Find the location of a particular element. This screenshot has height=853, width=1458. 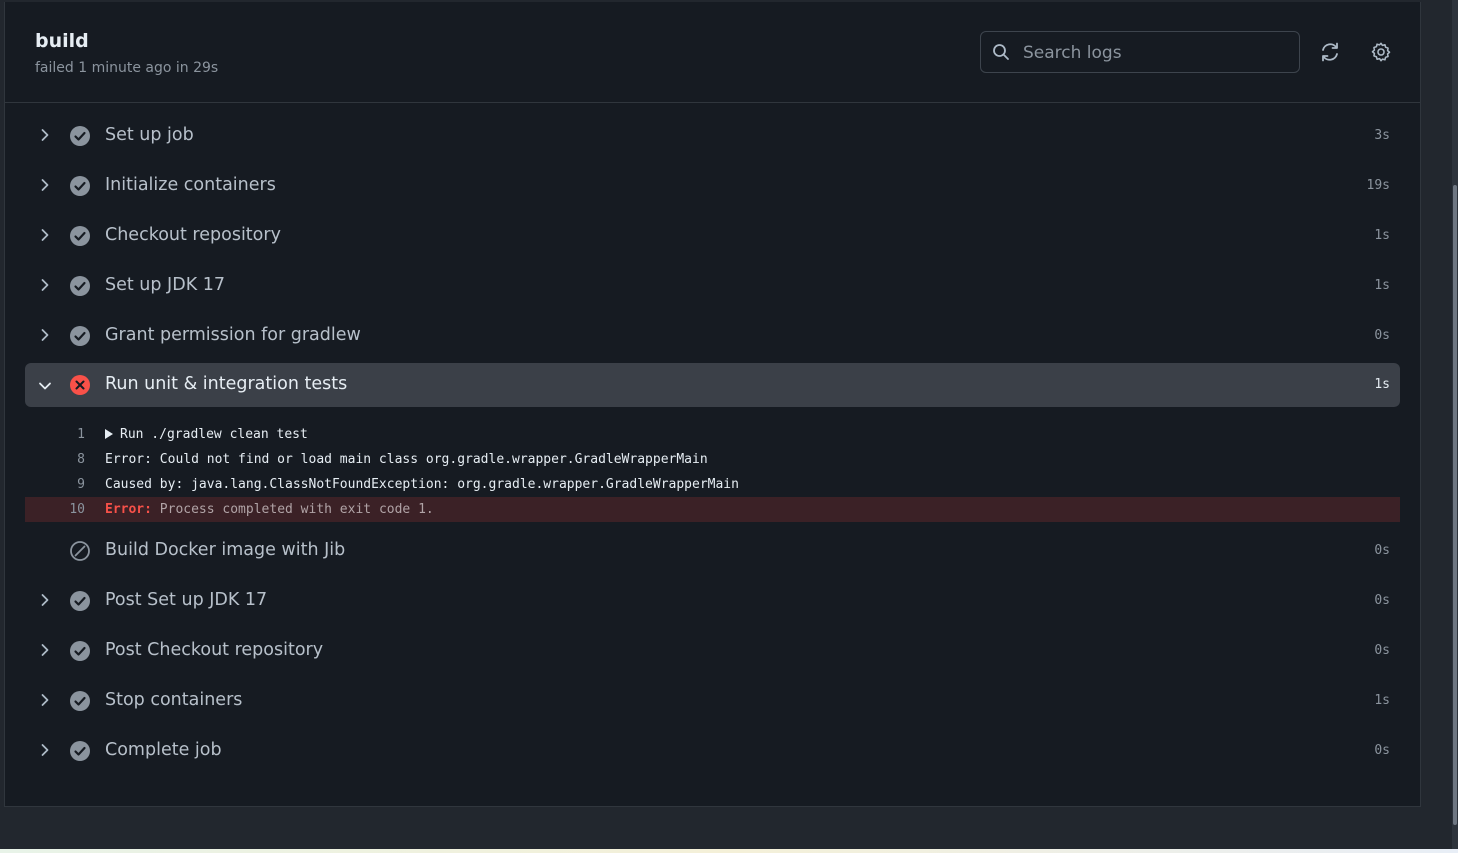

settings-button is located at coordinates (1381, 52).